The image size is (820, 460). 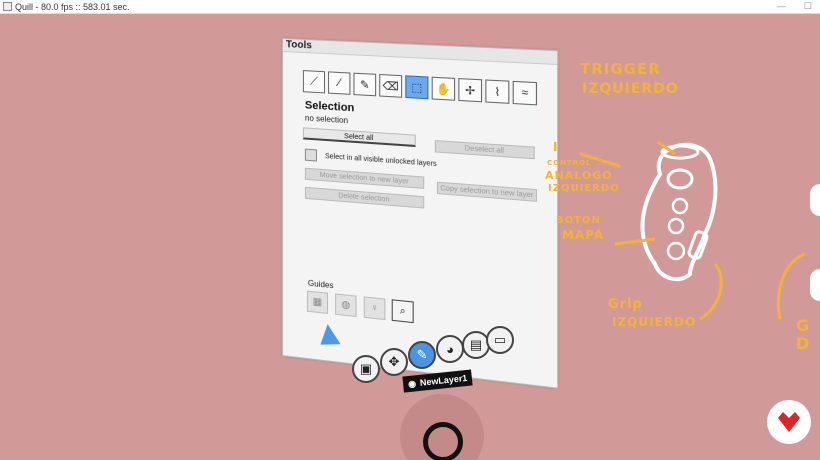 What do you see at coordinates (321, 285) in the screenshot?
I see `guides-label: Guides` at bounding box center [321, 285].